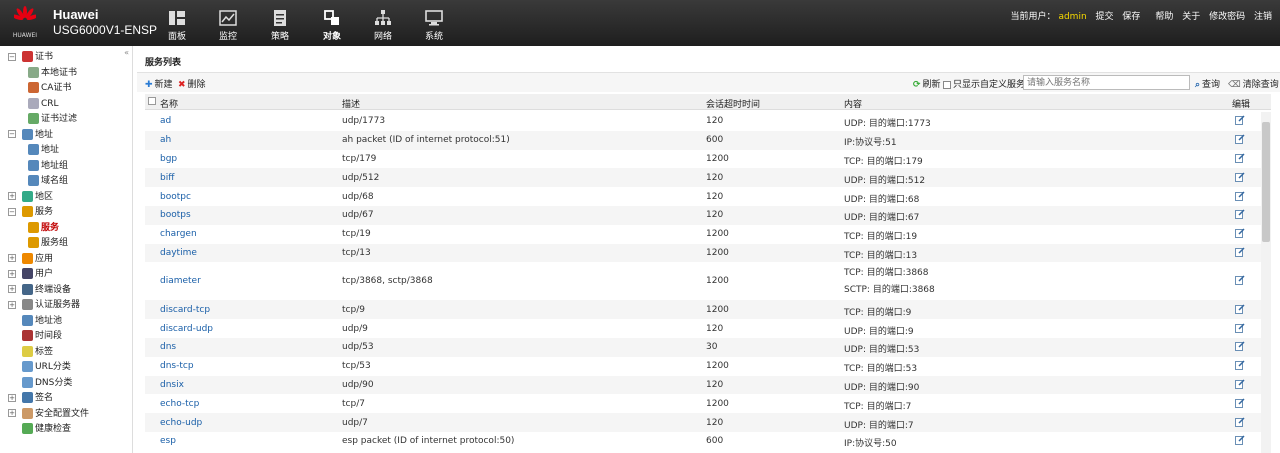  What do you see at coordinates (30, 57) in the screenshot?
I see `sidebar-item: − 证书` at bounding box center [30, 57].